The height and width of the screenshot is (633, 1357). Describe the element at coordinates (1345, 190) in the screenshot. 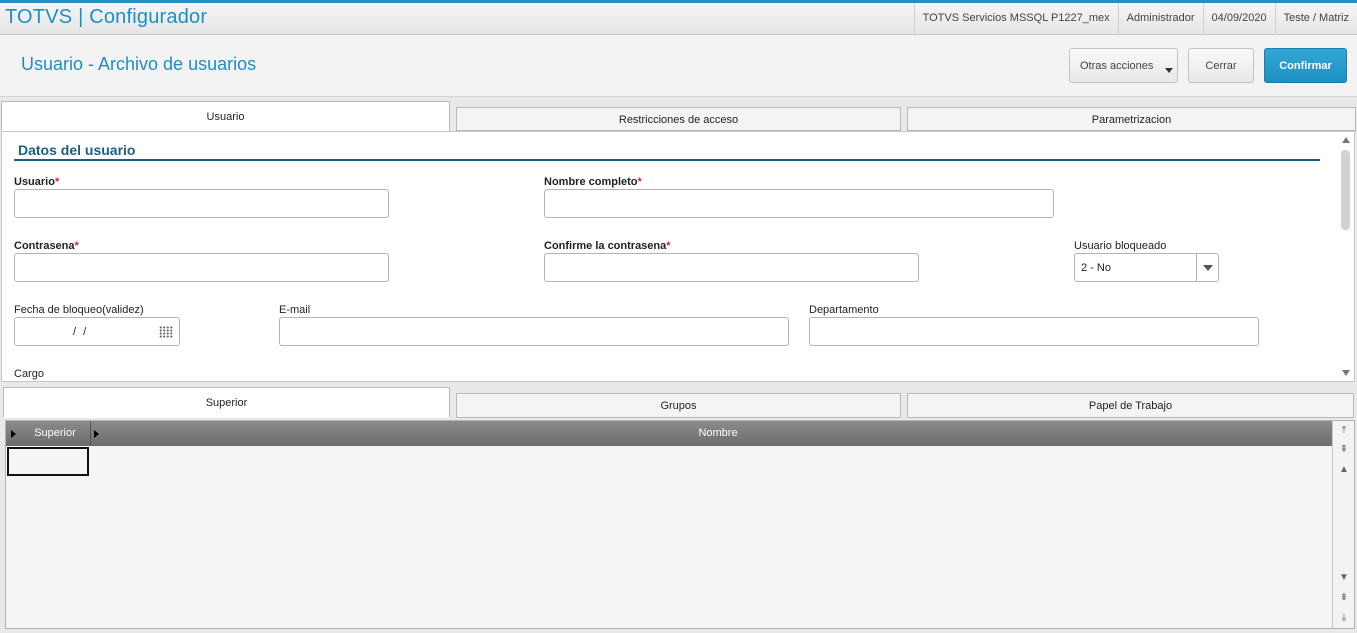

I see `scroll-thumb` at that location.